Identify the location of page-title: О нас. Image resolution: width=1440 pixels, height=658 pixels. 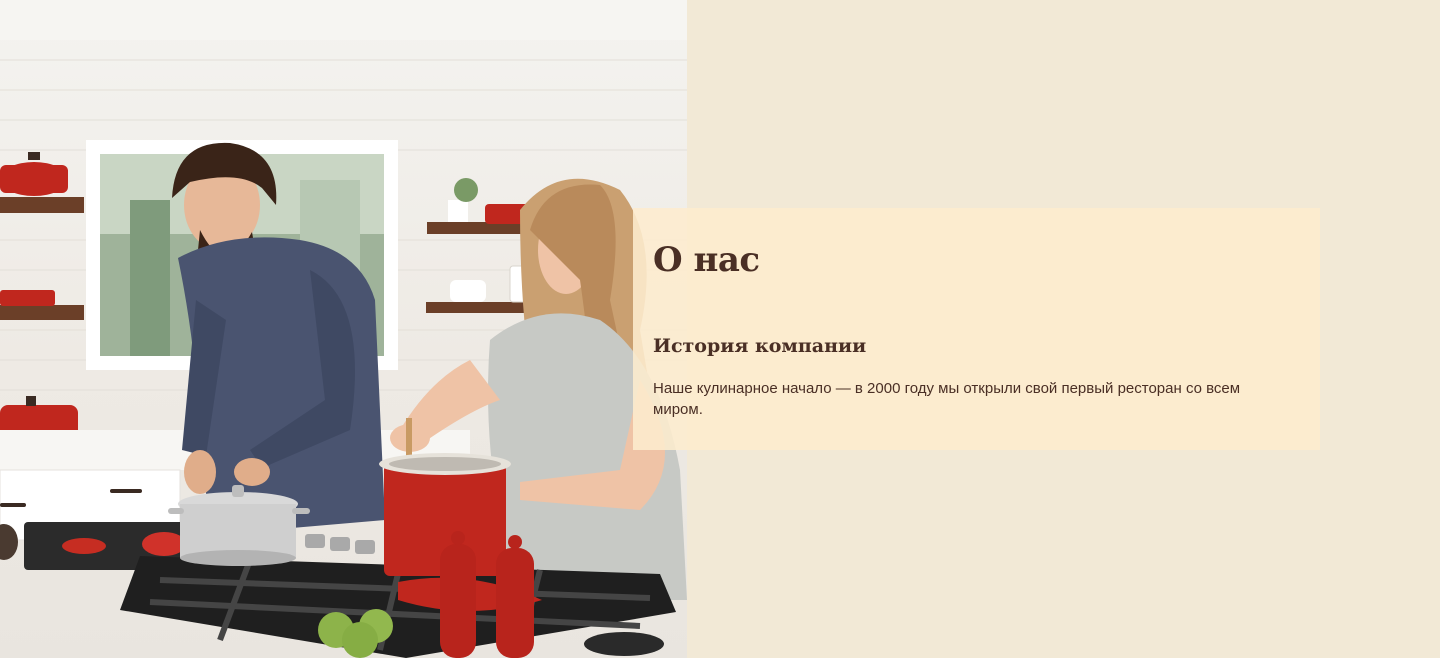
(706, 260).